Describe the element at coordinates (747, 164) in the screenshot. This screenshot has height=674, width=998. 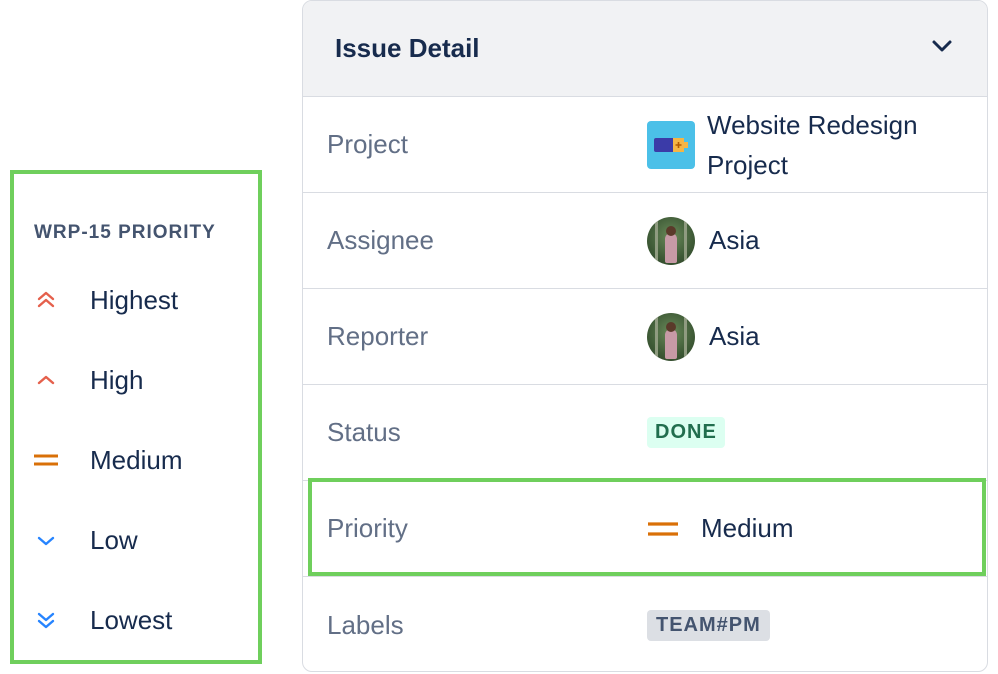
I see `project-name-line2: Project` at that location.